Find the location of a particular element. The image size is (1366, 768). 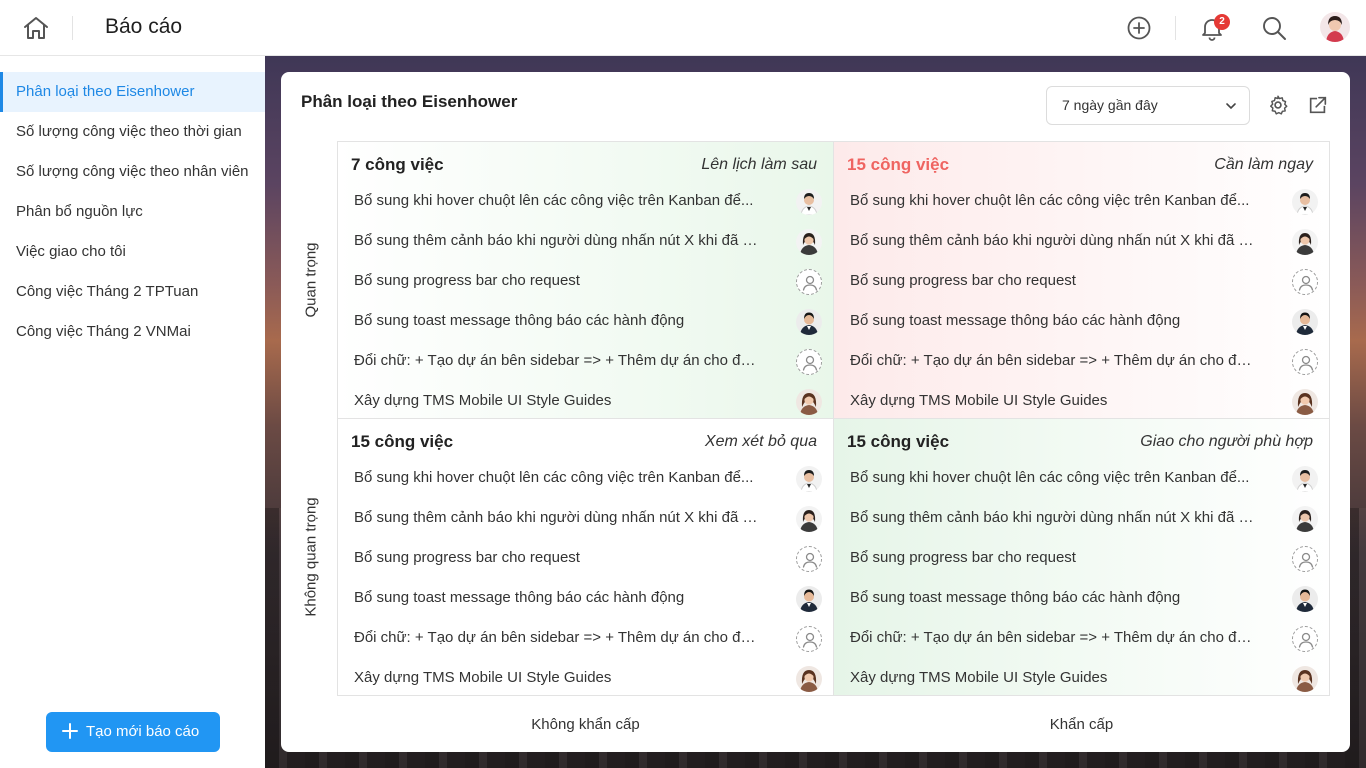

plus-circle-icon is located at coordinates (1139, 28).